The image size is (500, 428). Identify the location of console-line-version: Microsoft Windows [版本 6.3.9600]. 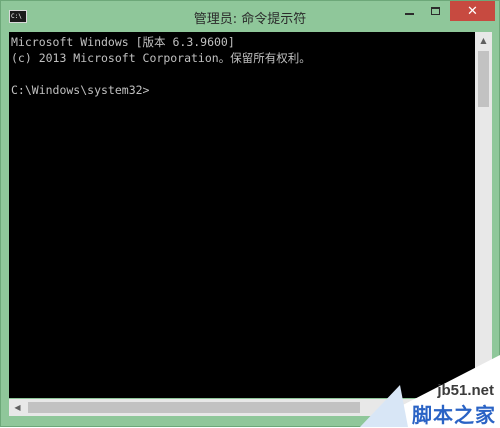
(123, 42).